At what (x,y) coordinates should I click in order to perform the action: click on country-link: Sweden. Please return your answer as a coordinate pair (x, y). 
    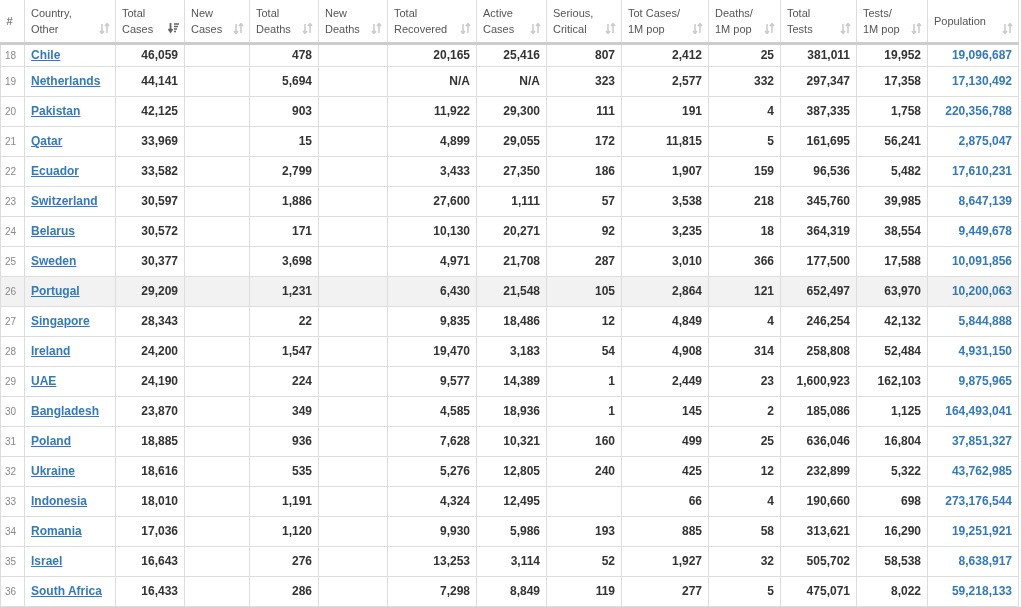
    Looking at the image, I should click on (54, 261).